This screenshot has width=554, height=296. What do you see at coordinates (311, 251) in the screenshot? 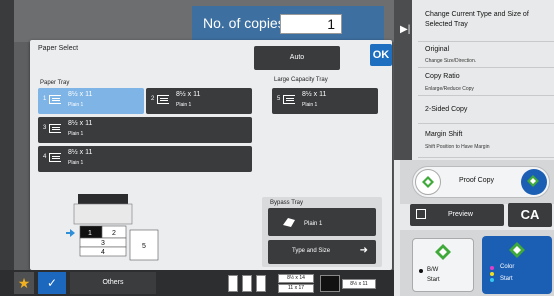
I see `type-and-size-label: Type and Size` at bounding box center [311, 251].